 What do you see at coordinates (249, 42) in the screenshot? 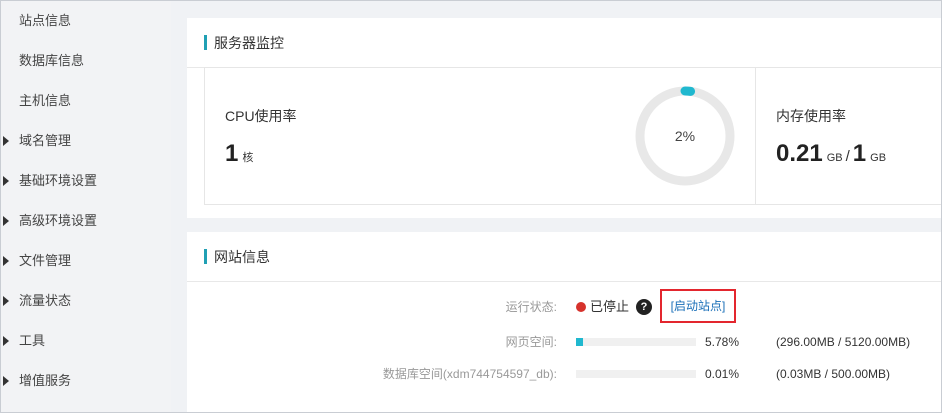
I see `panel-title: 服务器监控` at bounding box center [249, 42].